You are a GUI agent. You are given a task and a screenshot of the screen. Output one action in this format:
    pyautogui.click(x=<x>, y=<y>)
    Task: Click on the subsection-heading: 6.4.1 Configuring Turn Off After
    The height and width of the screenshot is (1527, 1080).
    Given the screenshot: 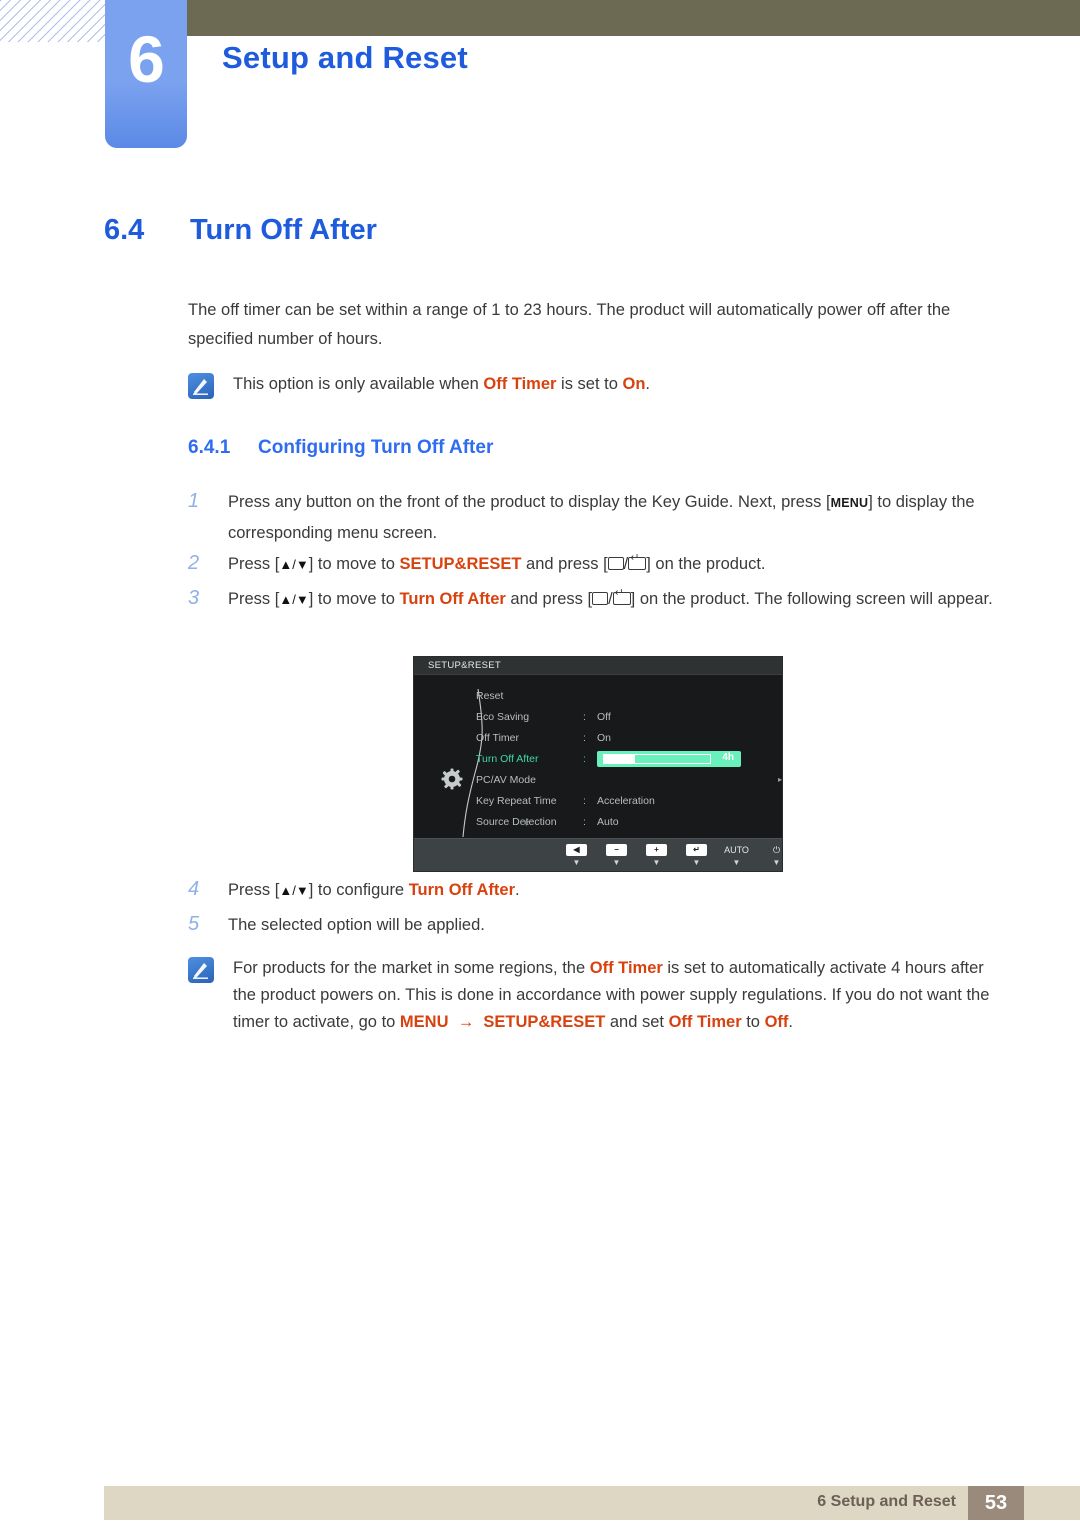 What is the action you would take?
    pyautogui.click(x=340, y=448)
    